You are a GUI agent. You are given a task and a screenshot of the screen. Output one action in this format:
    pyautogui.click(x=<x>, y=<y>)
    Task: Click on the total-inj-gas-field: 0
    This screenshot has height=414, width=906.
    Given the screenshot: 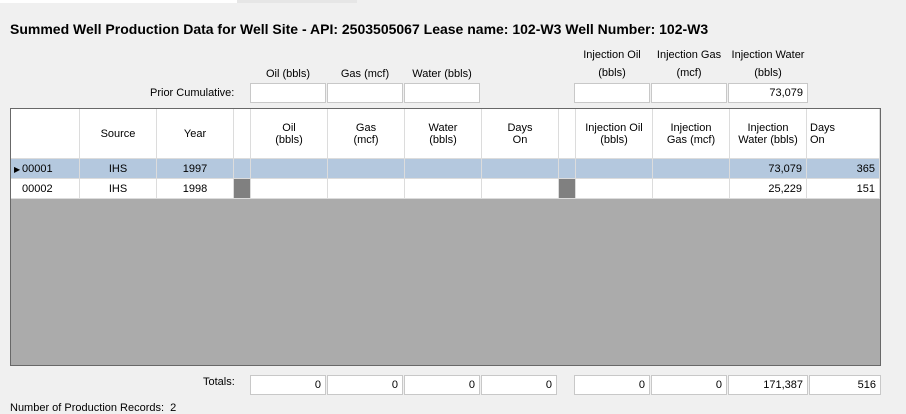 What is the action you would take?
    pyautogui.click(x=689, y=385)
    